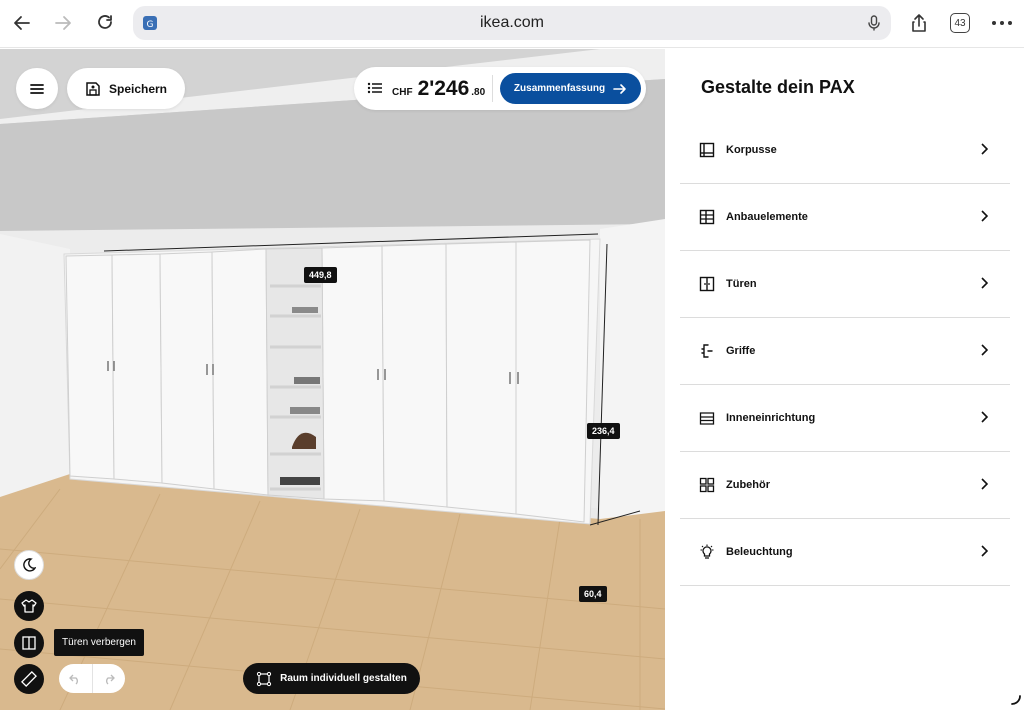  I want to click on browser-toolbar: G ikea.com 43, so click(512, 24).